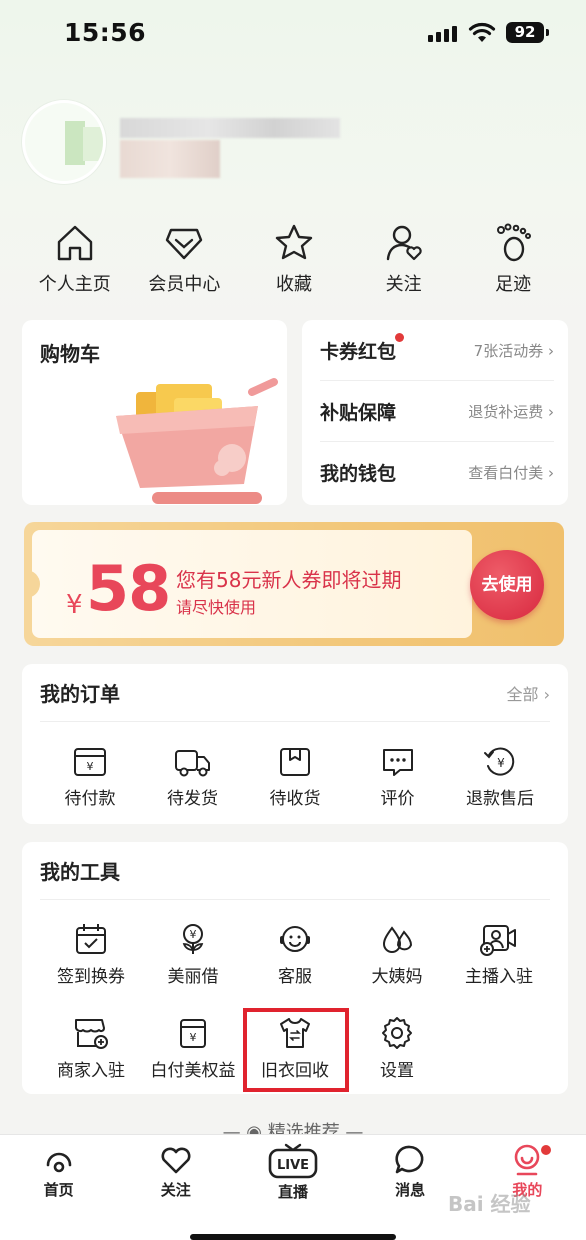 The width and height of the screenshot is (586, 1240). What do you see at coordinates (437, 472) in the screenshot?
I see `wallet-row: 我的钱包 查看白付美 ›` at bounding box center [437, 472].